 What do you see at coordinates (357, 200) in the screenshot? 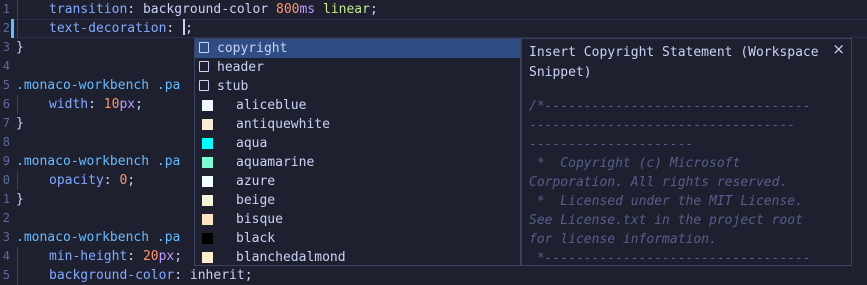
I see `suggest-item-beige: beige` at bounding box center [357, 200].